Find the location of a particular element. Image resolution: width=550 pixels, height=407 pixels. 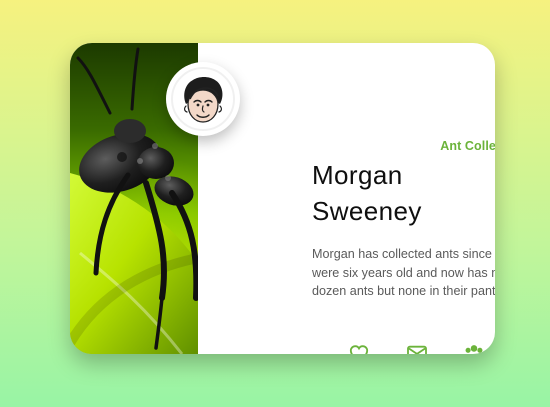

group-button is located at coordinates (474, 347).